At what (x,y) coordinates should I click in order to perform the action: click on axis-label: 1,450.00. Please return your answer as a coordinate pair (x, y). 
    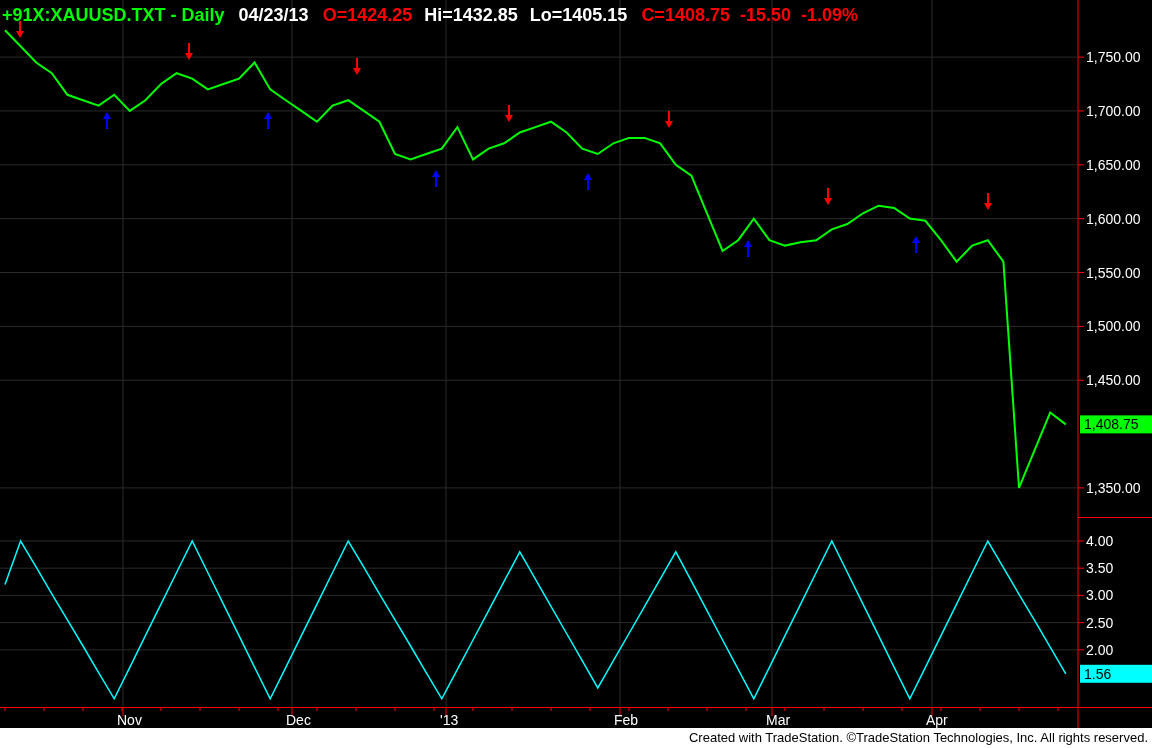
    Looking at the image, I should click on (1113, 380).